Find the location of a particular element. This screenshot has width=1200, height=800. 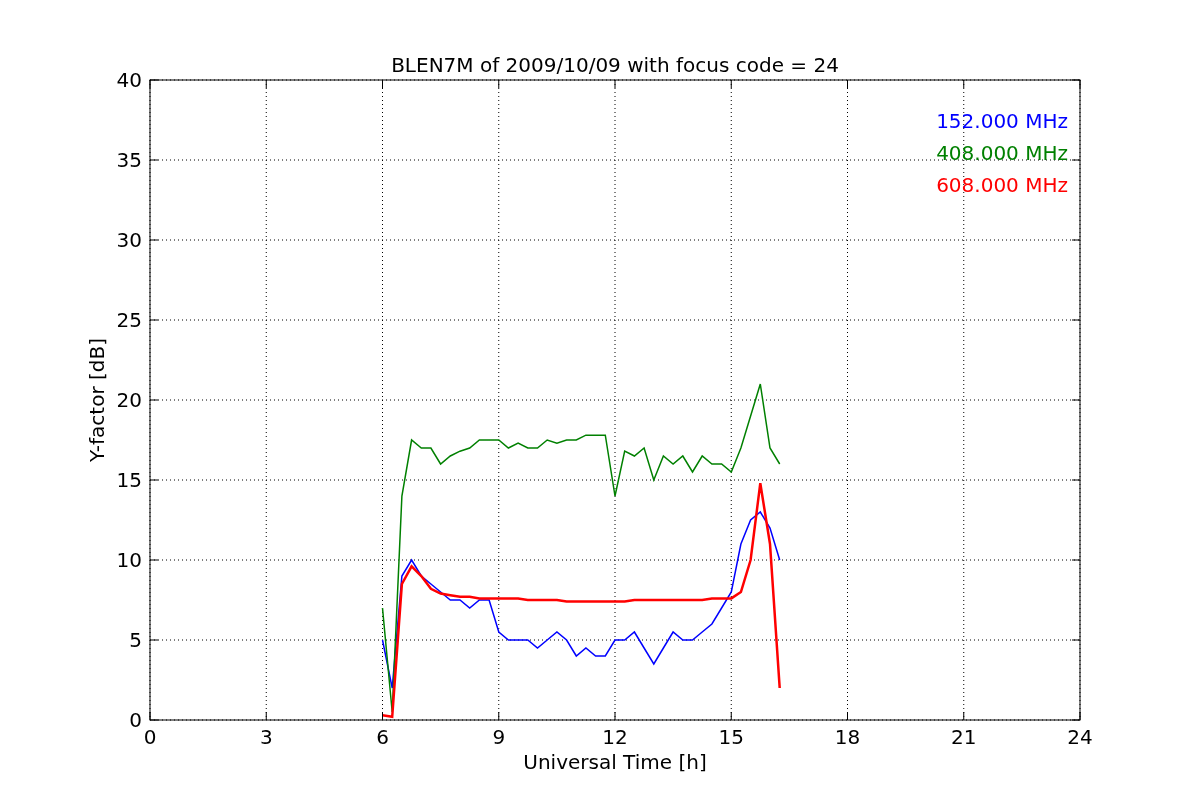

chart-title: BLEN7M of 2009/10/09 with focus code = 24 is located at coordinates (615, 65).